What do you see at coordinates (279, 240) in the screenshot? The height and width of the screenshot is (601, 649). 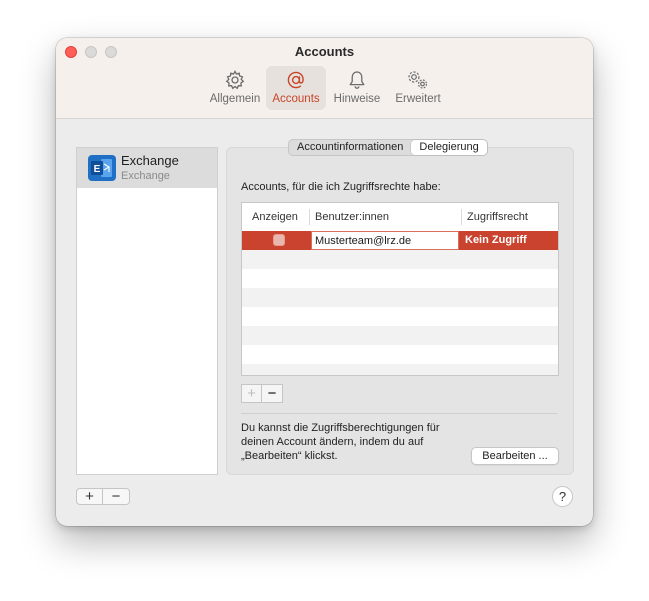 I see `show-checkbox` at bounding box center [279, 240].